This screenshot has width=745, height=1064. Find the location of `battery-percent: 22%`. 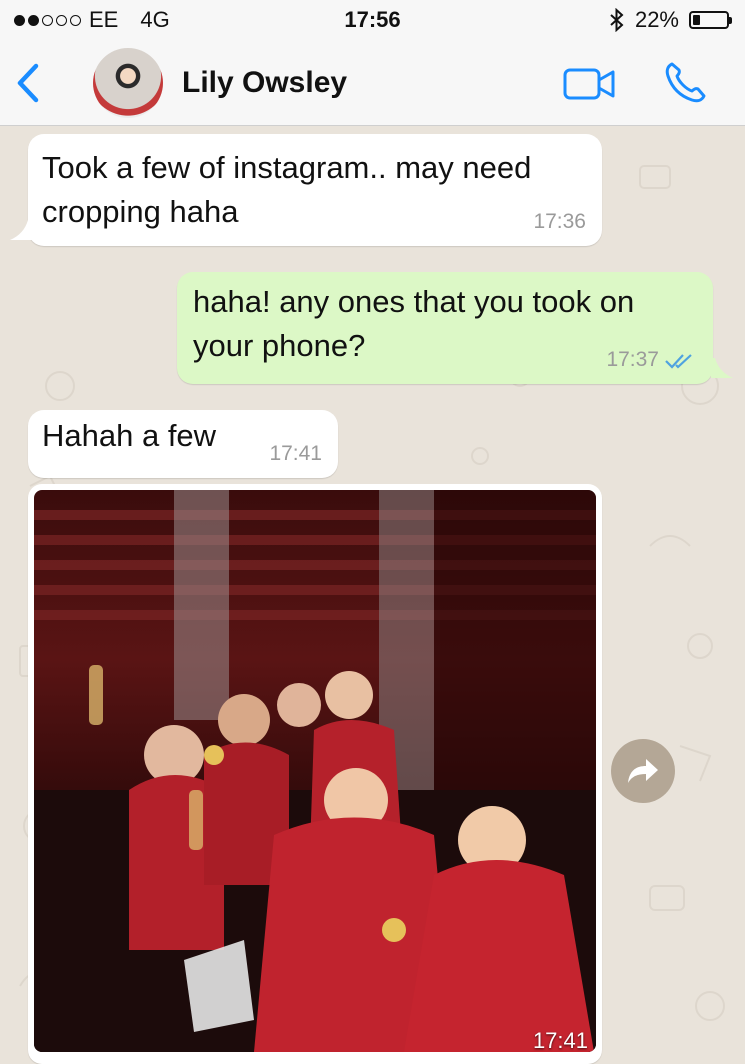

battery-percent: 22% is located at coordinates (656, 19).